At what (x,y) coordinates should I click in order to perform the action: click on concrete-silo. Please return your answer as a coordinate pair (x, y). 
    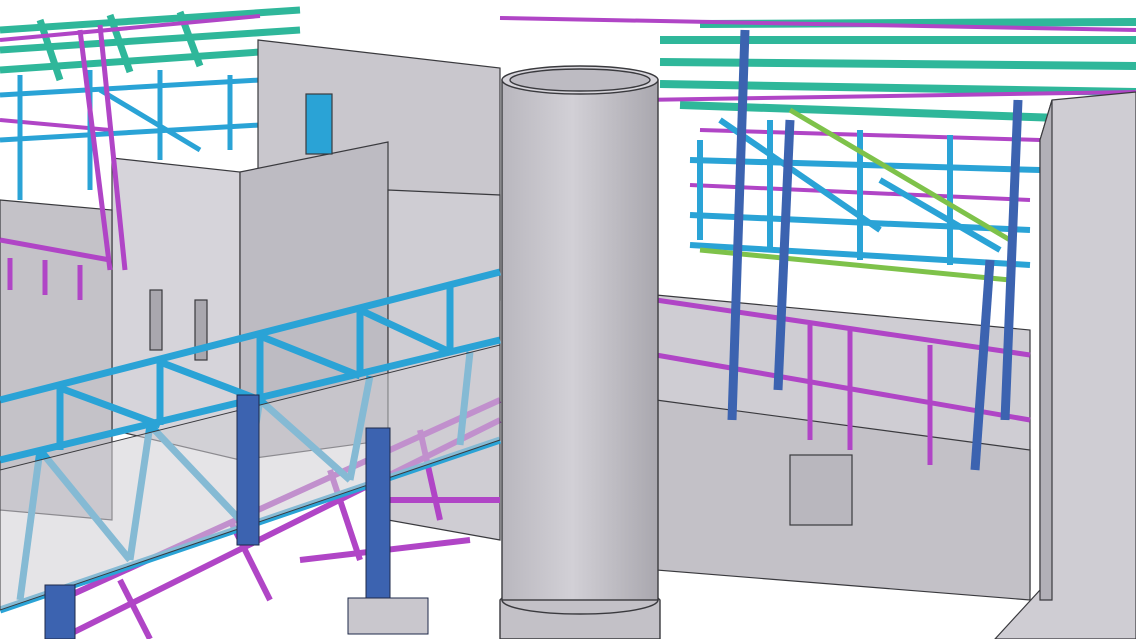
    Looking at the image, I should click on (580, 352).